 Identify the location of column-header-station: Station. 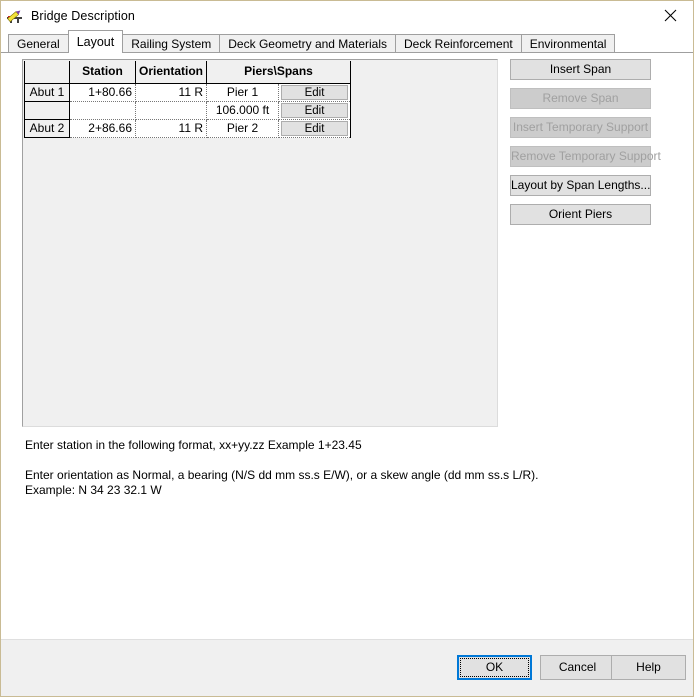
(102, 72).